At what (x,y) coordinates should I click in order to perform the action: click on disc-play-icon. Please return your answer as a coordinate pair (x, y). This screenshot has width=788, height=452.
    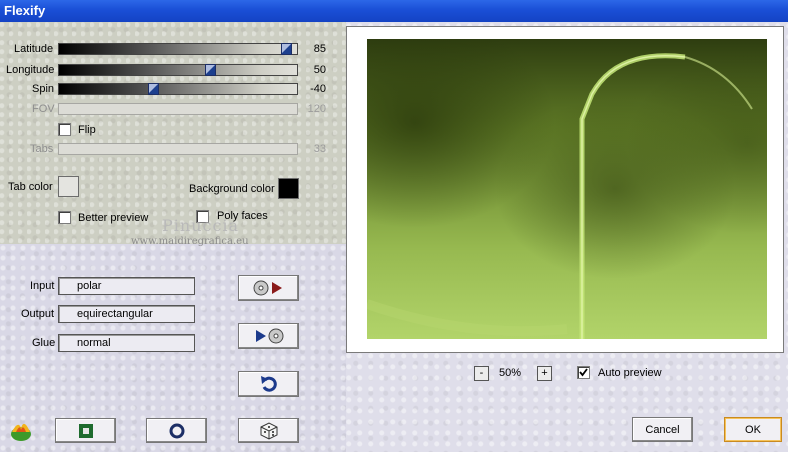
    Looking at the image, I should click on (267, 288).